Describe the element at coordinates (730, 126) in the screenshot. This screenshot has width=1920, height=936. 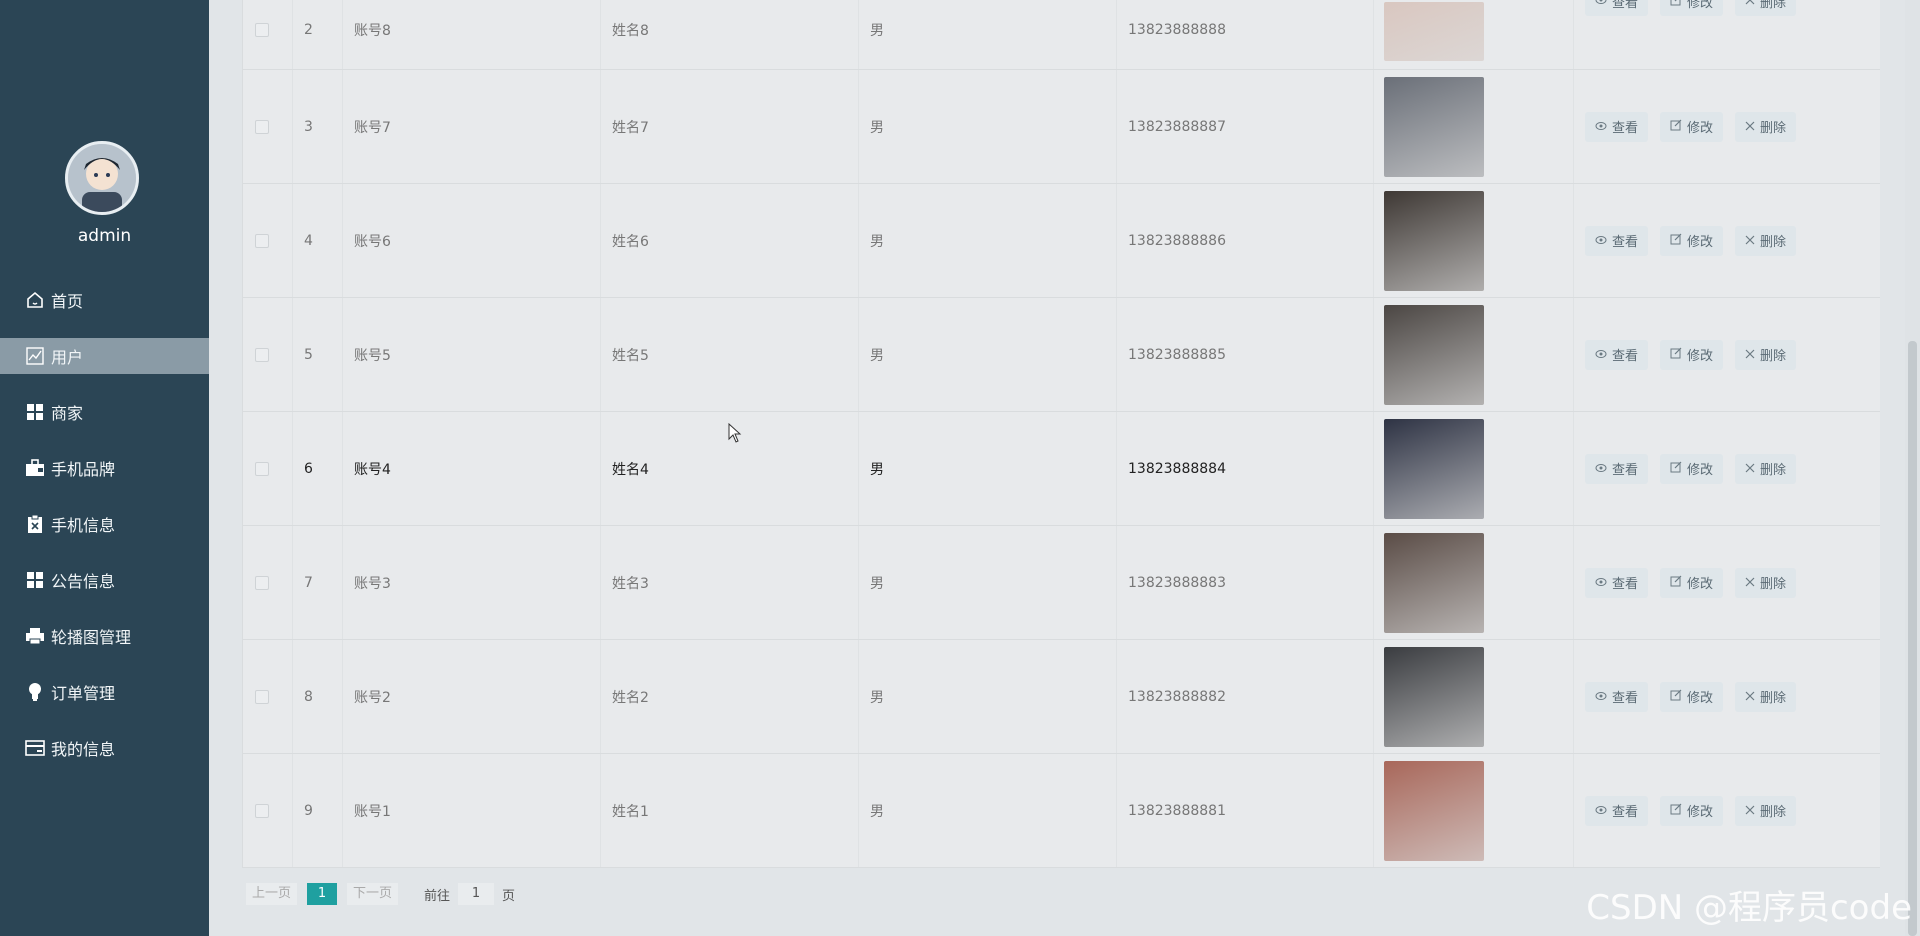
I see `name-cell: 姓名7` at that location.